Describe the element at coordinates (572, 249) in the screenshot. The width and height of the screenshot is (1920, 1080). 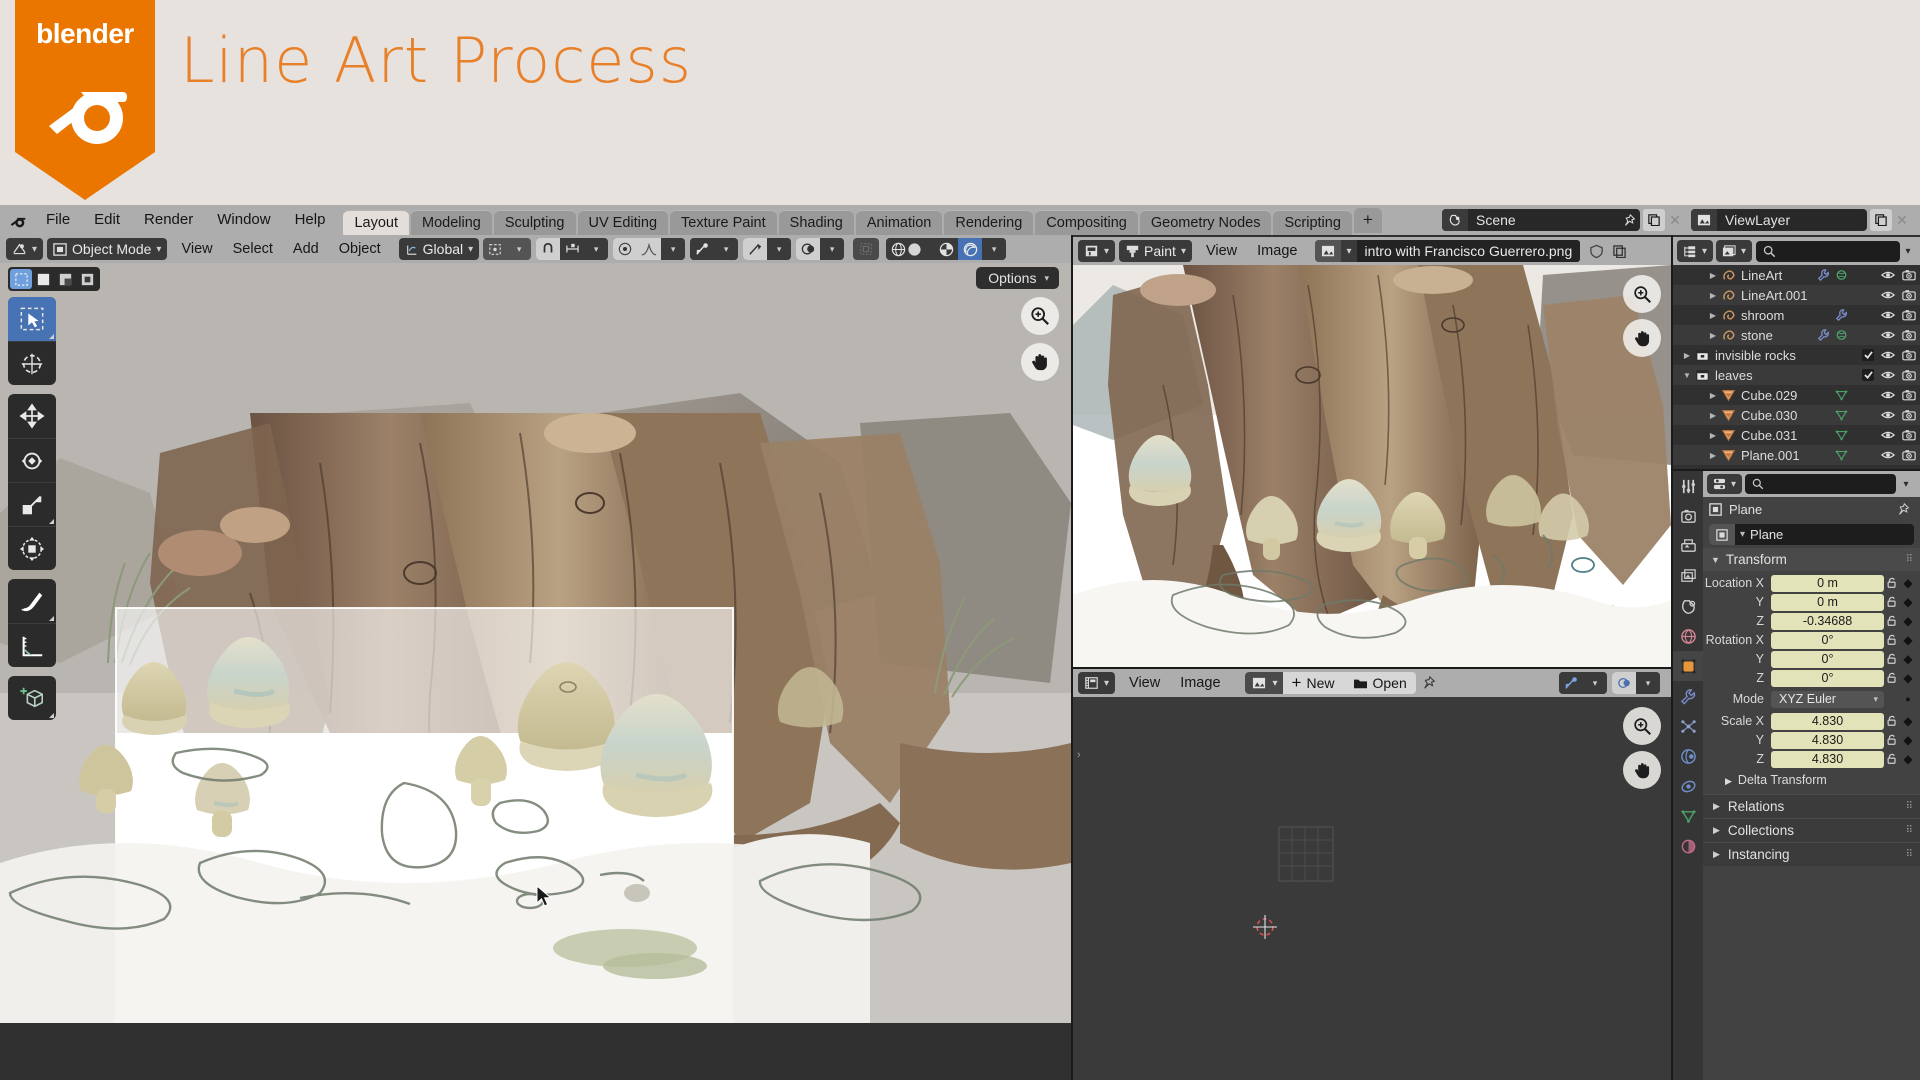
I see `snap-increment-icon` at that location.